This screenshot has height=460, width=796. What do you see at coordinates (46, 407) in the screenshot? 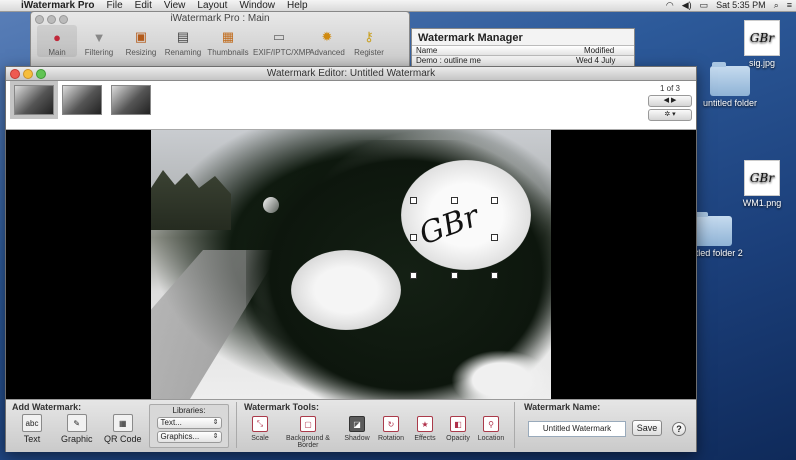
I see `add-watermark-group: Add Watermark:` at bounding box center [46, 407].